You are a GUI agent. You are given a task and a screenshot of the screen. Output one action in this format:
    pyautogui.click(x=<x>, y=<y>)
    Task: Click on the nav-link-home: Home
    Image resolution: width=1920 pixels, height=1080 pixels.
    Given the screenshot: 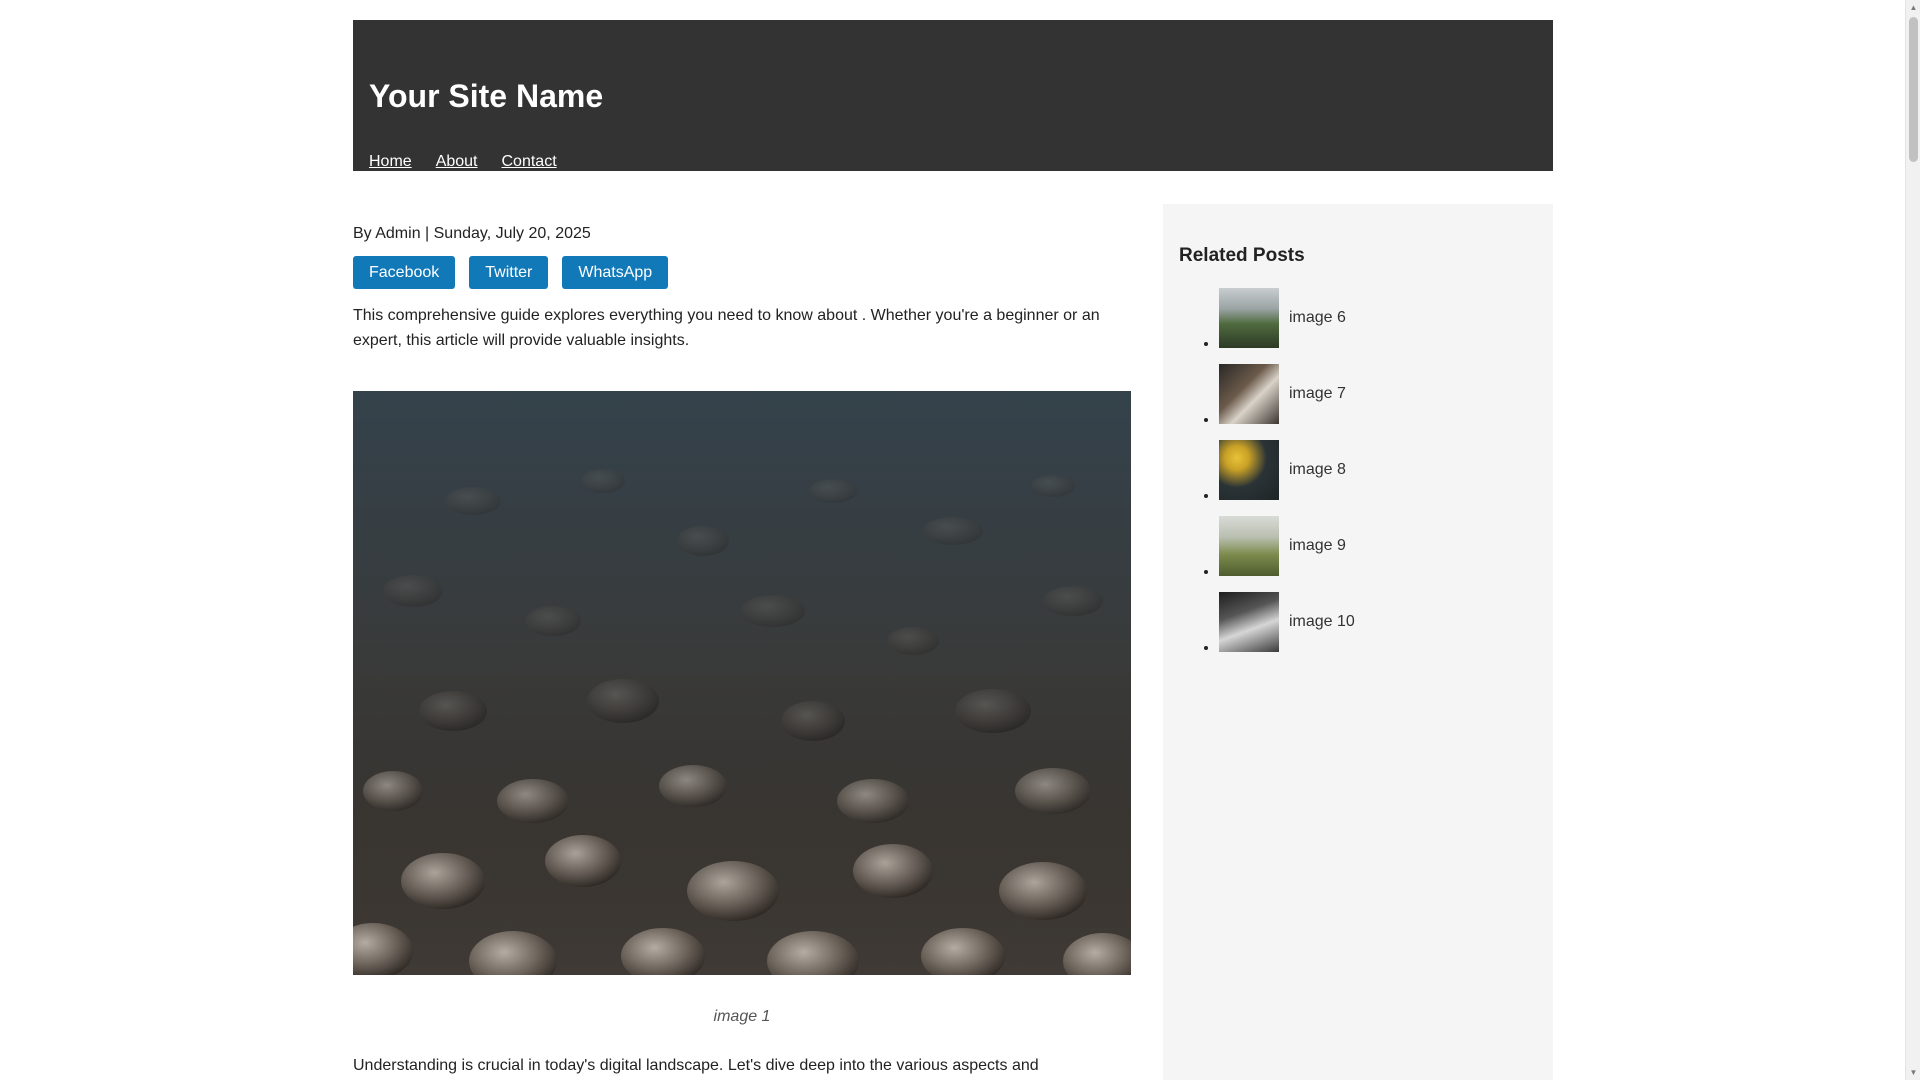 What is the action you would take?
    pyautogui.click(x=390, y=162)
    